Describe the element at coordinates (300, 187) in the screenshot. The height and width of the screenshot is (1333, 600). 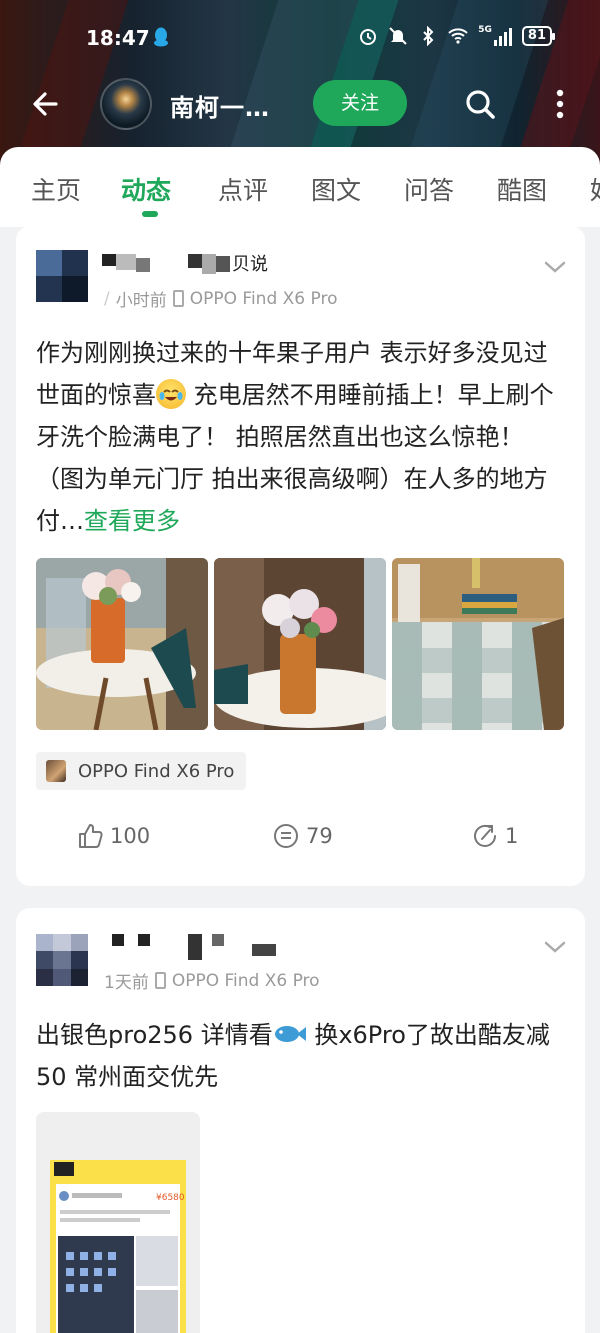
I see `profile-tabs: 主页 动态 点评 图文 问答 酷图 好` at that location.